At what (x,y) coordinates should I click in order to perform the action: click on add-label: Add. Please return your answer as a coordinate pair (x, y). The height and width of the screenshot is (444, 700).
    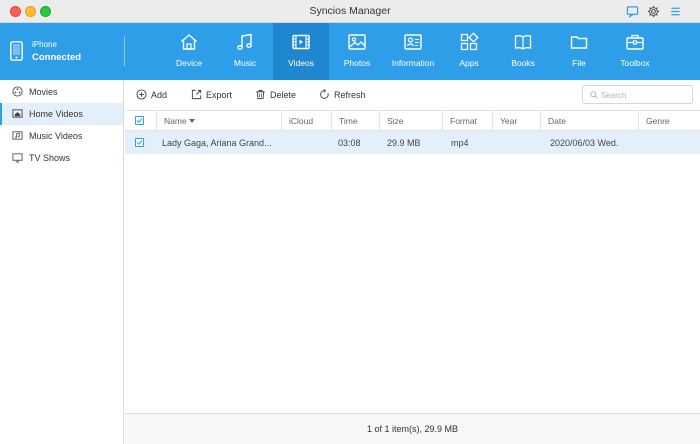
    Looking at the image, I should click on (159, 95).